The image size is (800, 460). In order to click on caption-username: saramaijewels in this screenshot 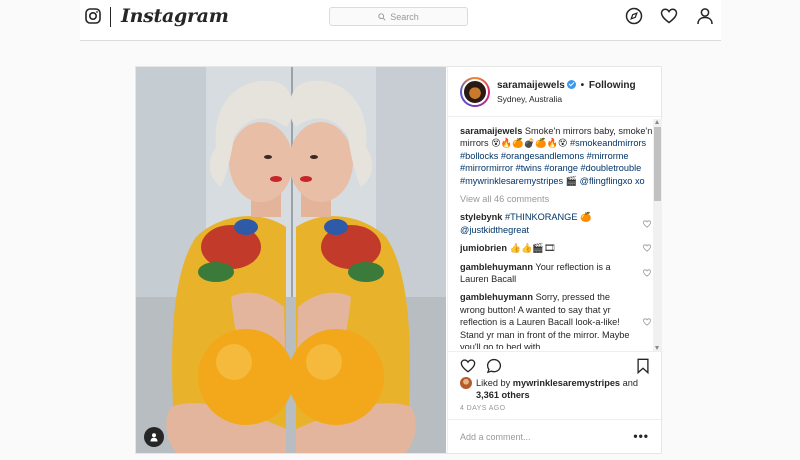, I will do `click(491, 131)`.